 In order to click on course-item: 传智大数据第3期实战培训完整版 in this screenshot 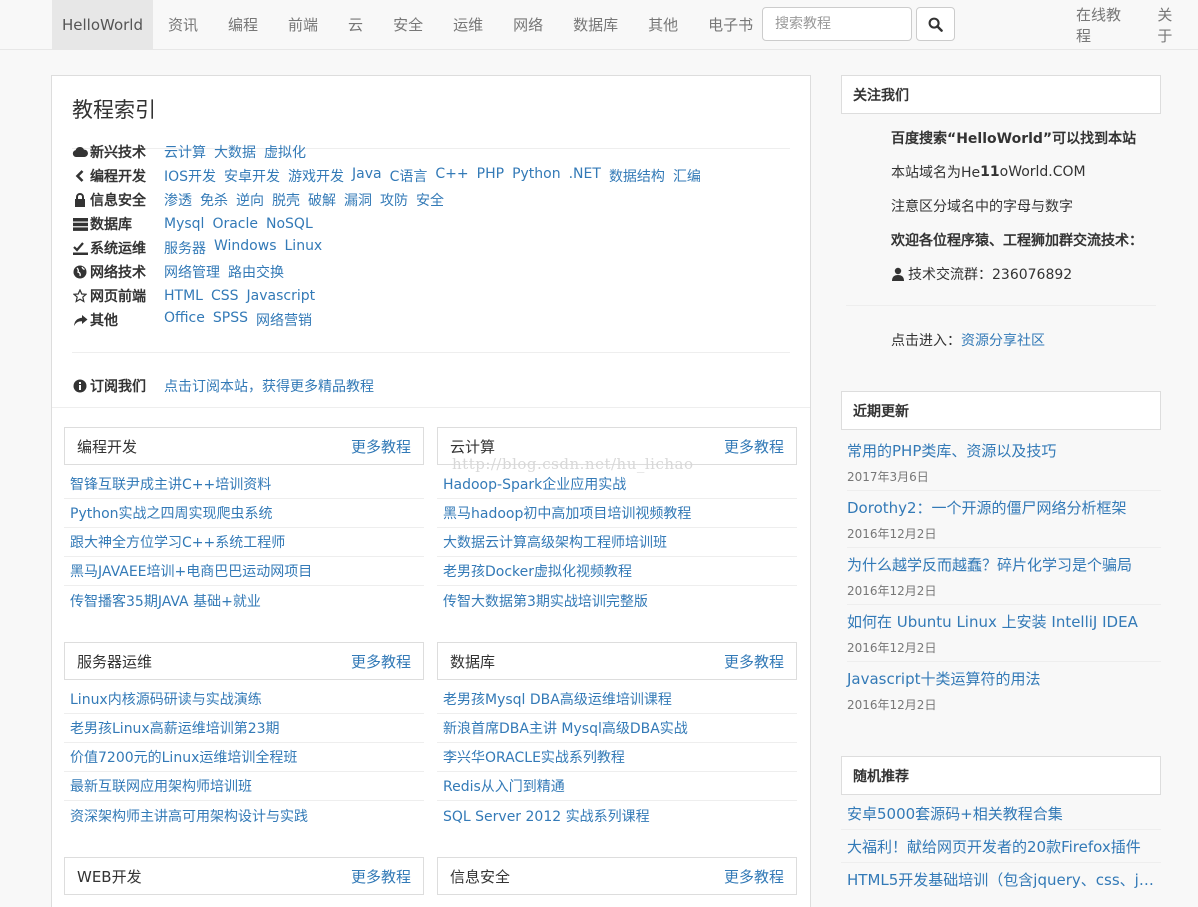, I will do `click(617, 600)`.